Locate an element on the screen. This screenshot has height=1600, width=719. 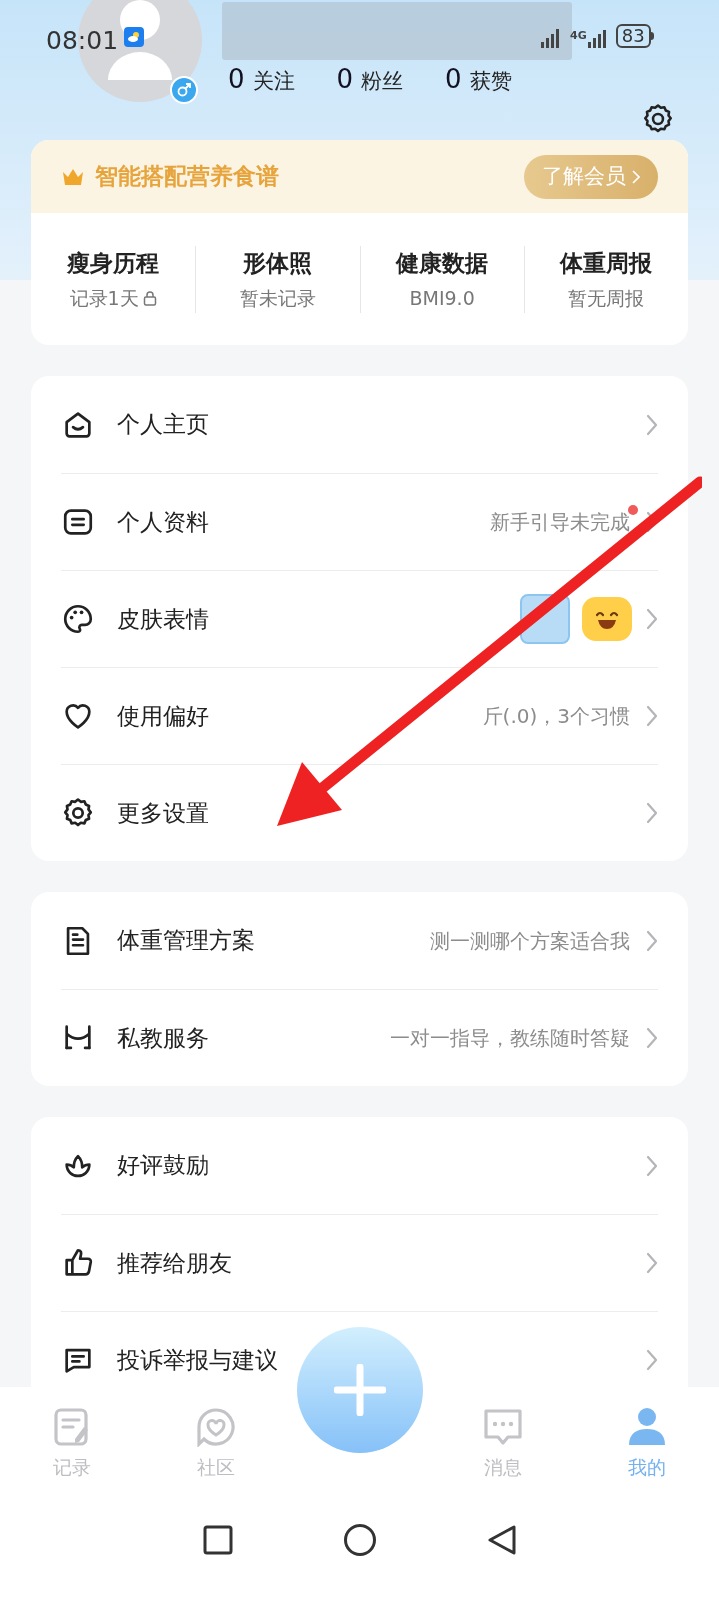
highlight-title: 体重周报 is located at coordinates (606, 263).